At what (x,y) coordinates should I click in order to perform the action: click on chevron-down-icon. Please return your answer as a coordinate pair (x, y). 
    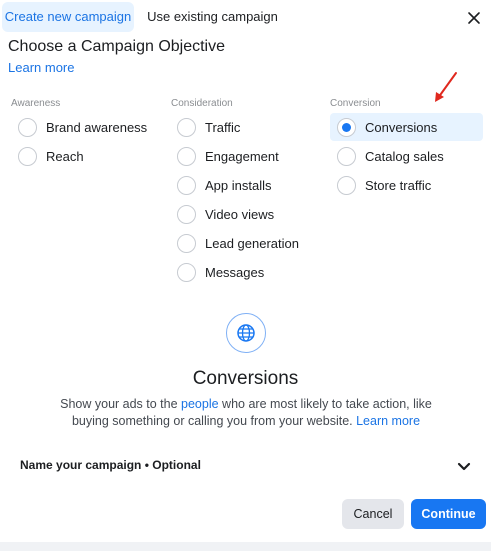
    Looking at the image, I should click on (464, 466).